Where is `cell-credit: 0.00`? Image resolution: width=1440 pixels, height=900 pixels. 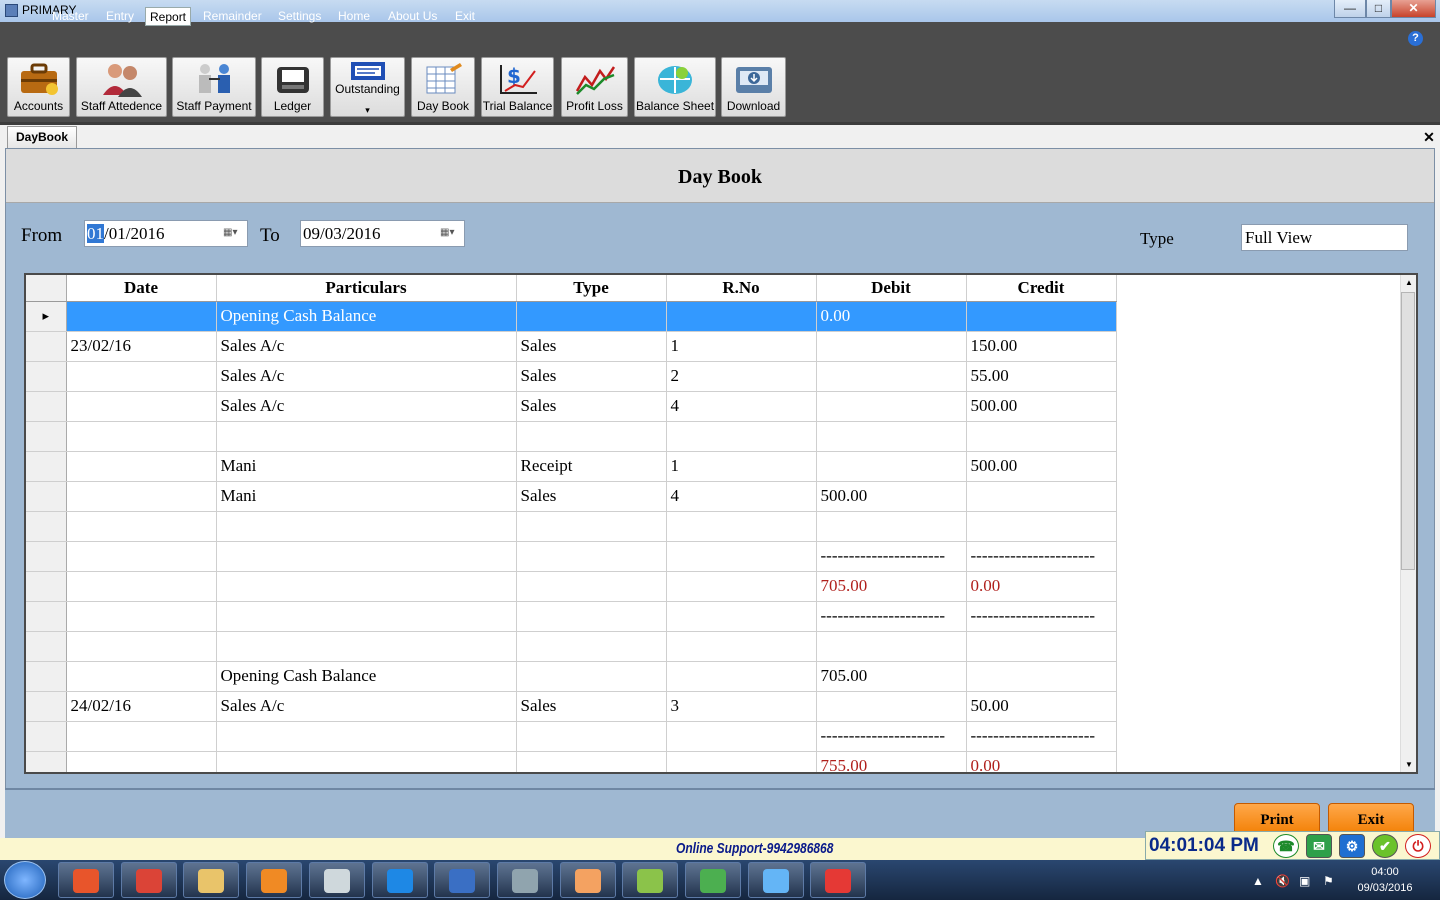
cell-credit: 0.00 is located at coordinates (1041, 586).